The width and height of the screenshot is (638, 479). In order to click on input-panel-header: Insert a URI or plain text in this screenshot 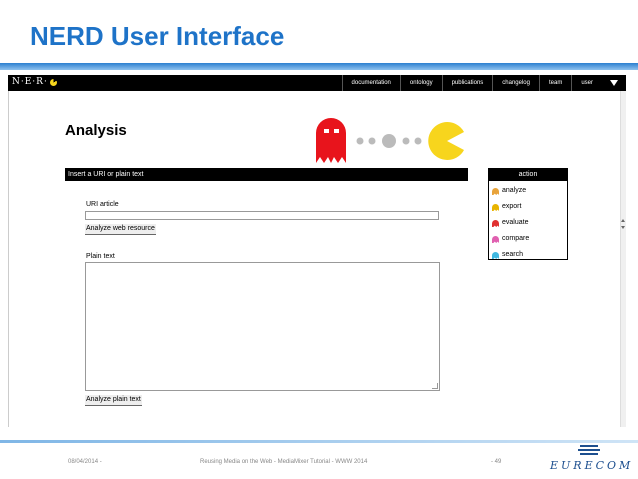, I will do `click(266, 174)`.